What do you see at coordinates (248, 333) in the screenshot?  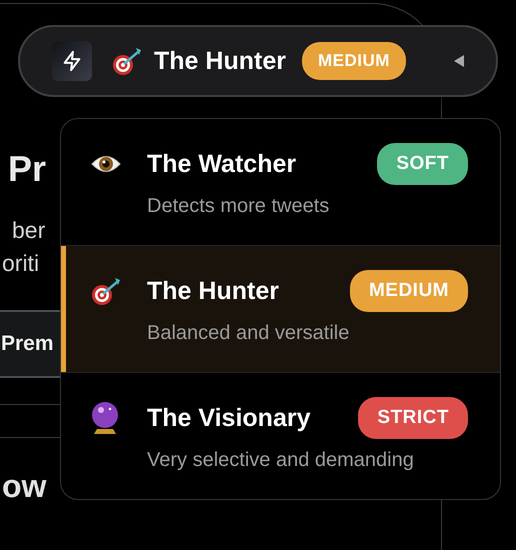 I see `mode-description: Balanced and versatile` at bounding box center [248, 333].